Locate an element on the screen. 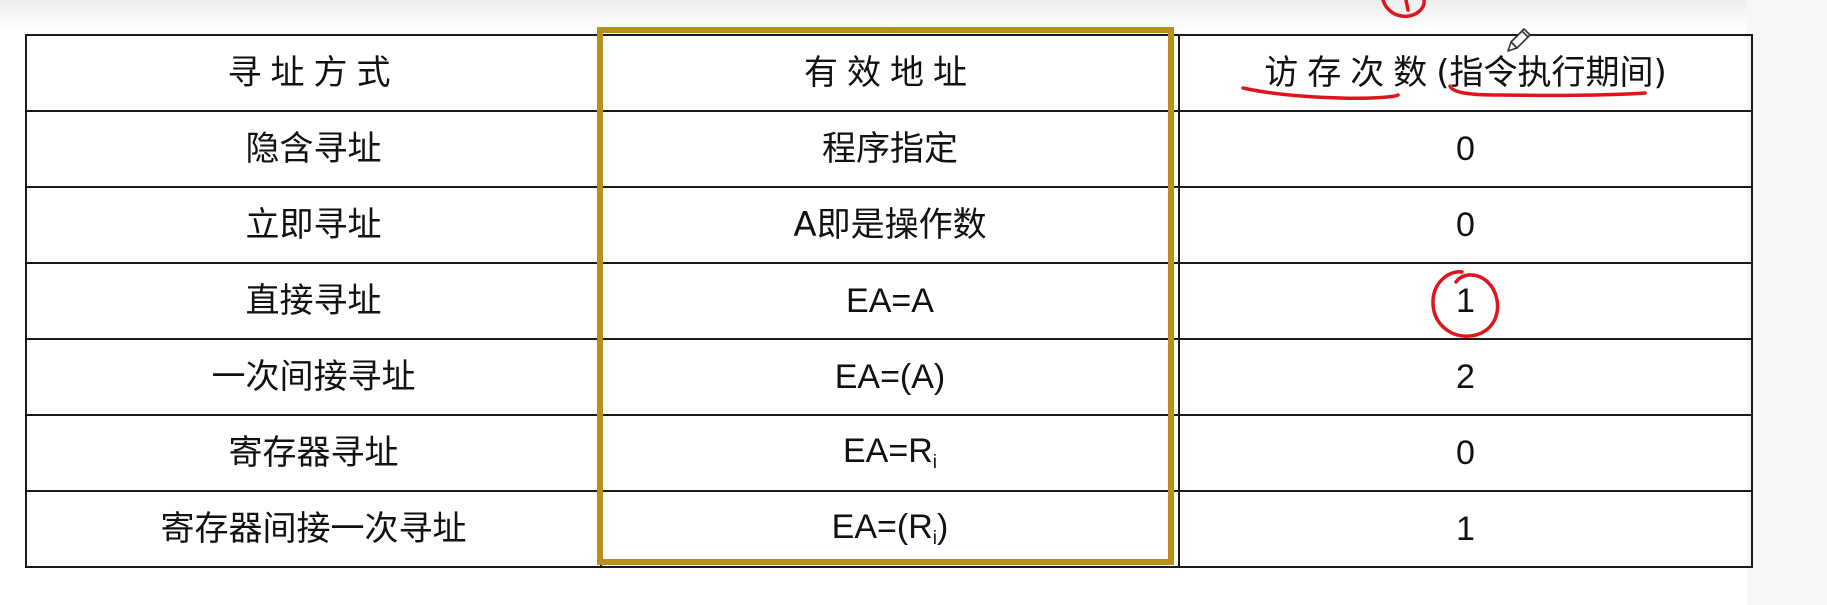 The height and width of the screenshot is (605, 1827). table-row: 一次间接寻址 EA=(A) 2 is located at coordinates (889, 377).